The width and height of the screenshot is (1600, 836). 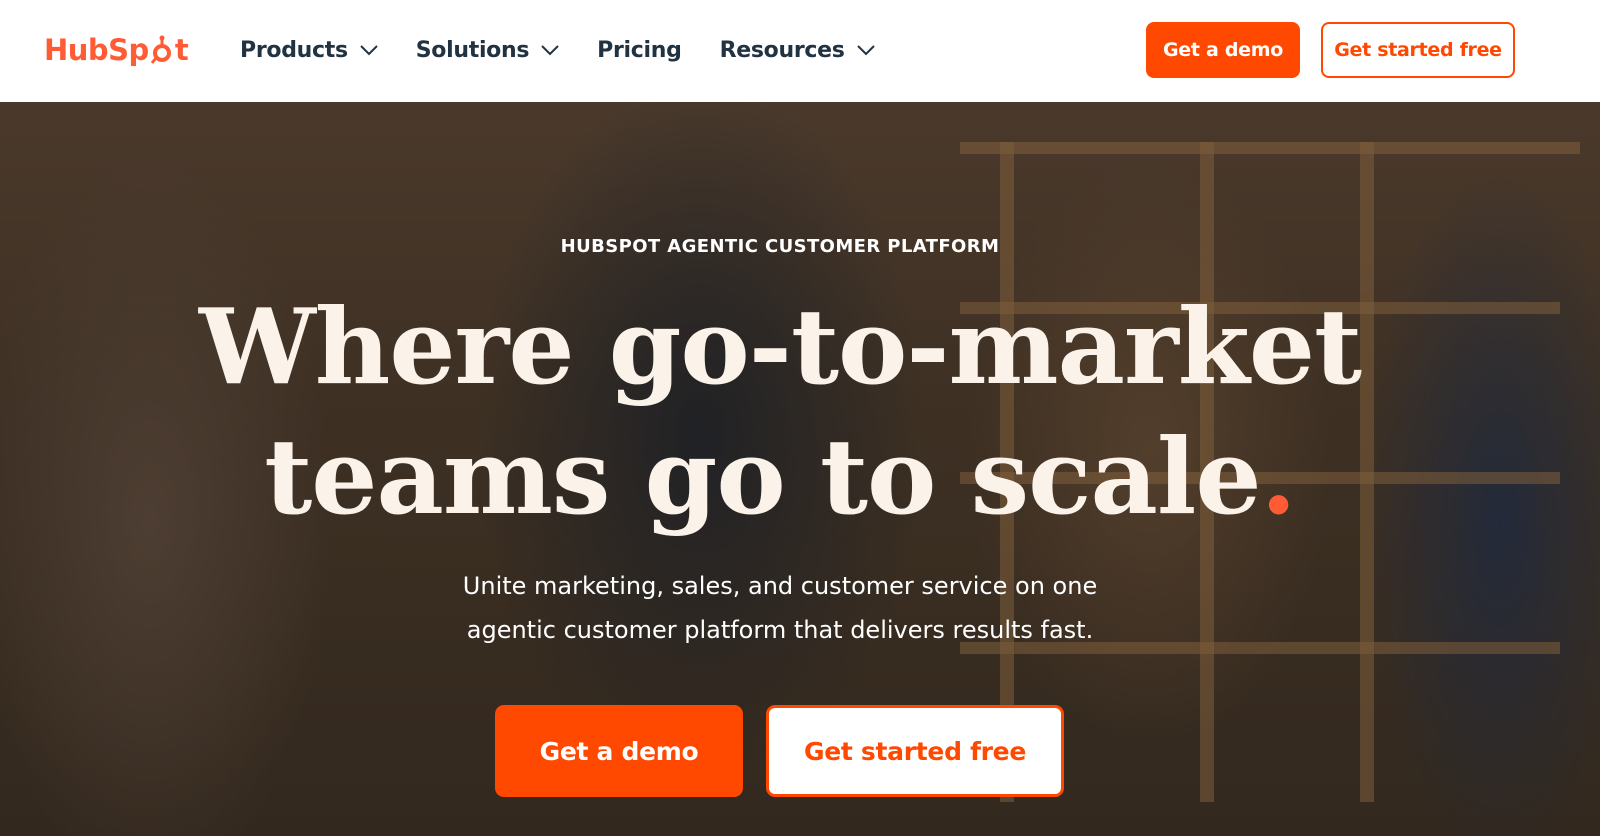 I want to click on header-get-started-button: Get started free, so click(x=1418, y=50).